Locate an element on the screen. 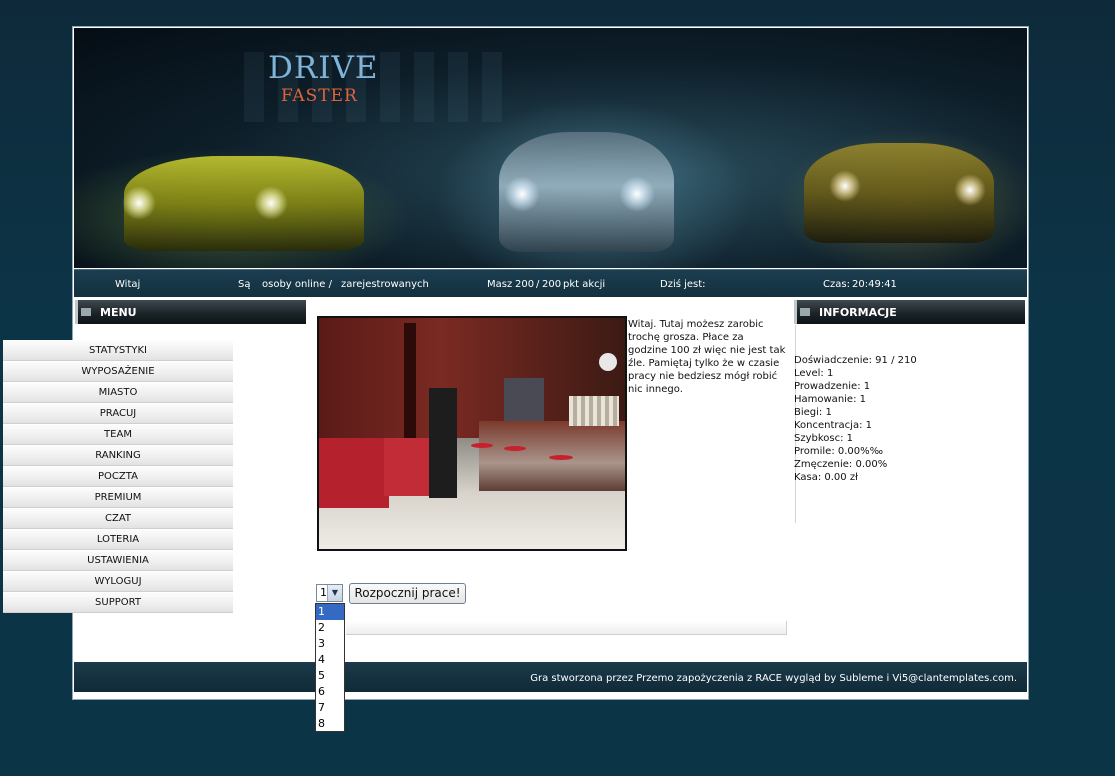  menu-item-miasto: MIASTO is located at coordinates (118, 392).